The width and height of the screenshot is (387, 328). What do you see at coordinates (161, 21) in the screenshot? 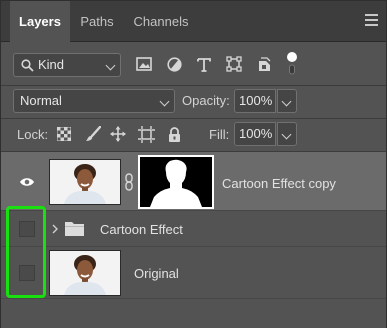
I see `tab-channels: Channels` at bounding box center [161, 21].